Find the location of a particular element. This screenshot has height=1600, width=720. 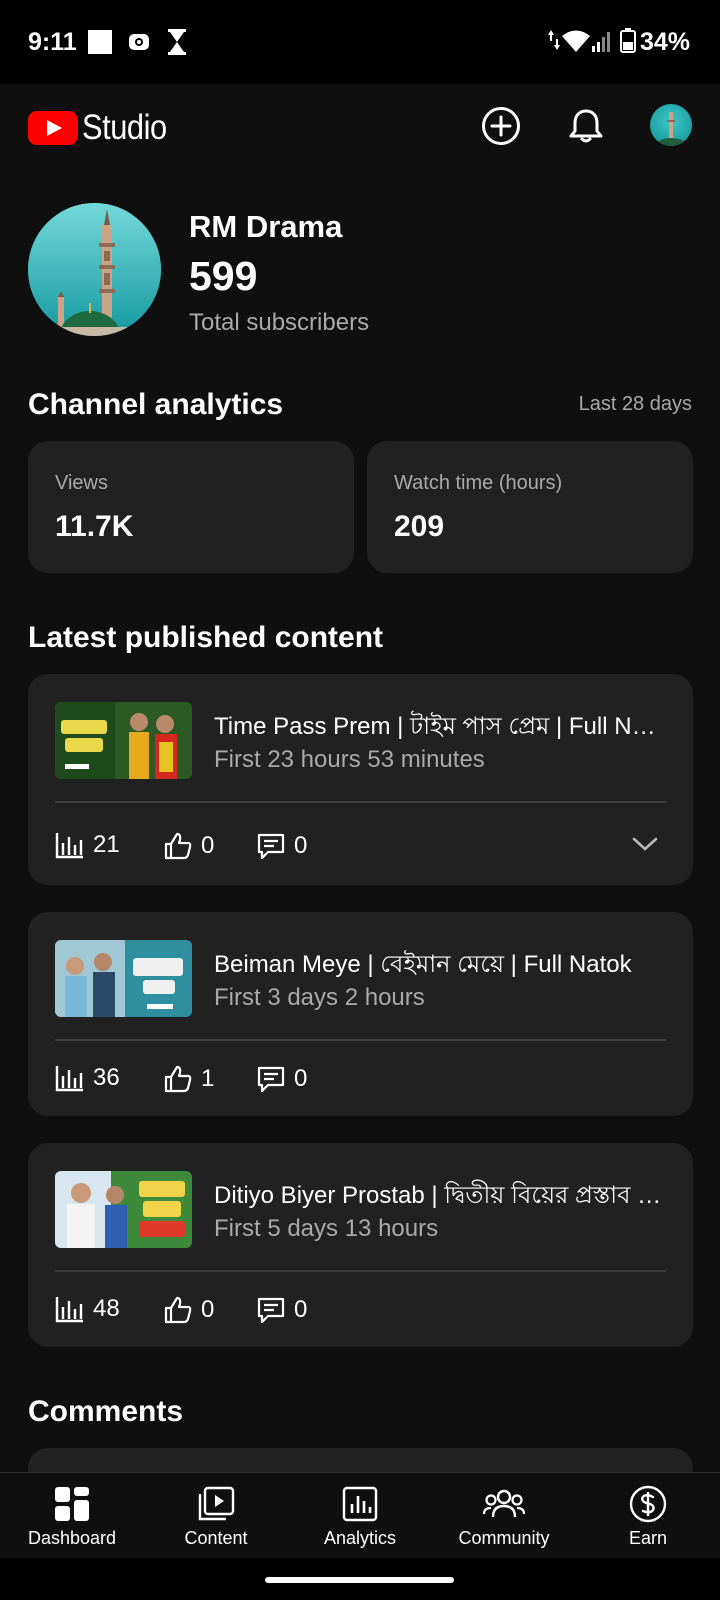

cell-signal-icon is located at coordinates (601, 42).